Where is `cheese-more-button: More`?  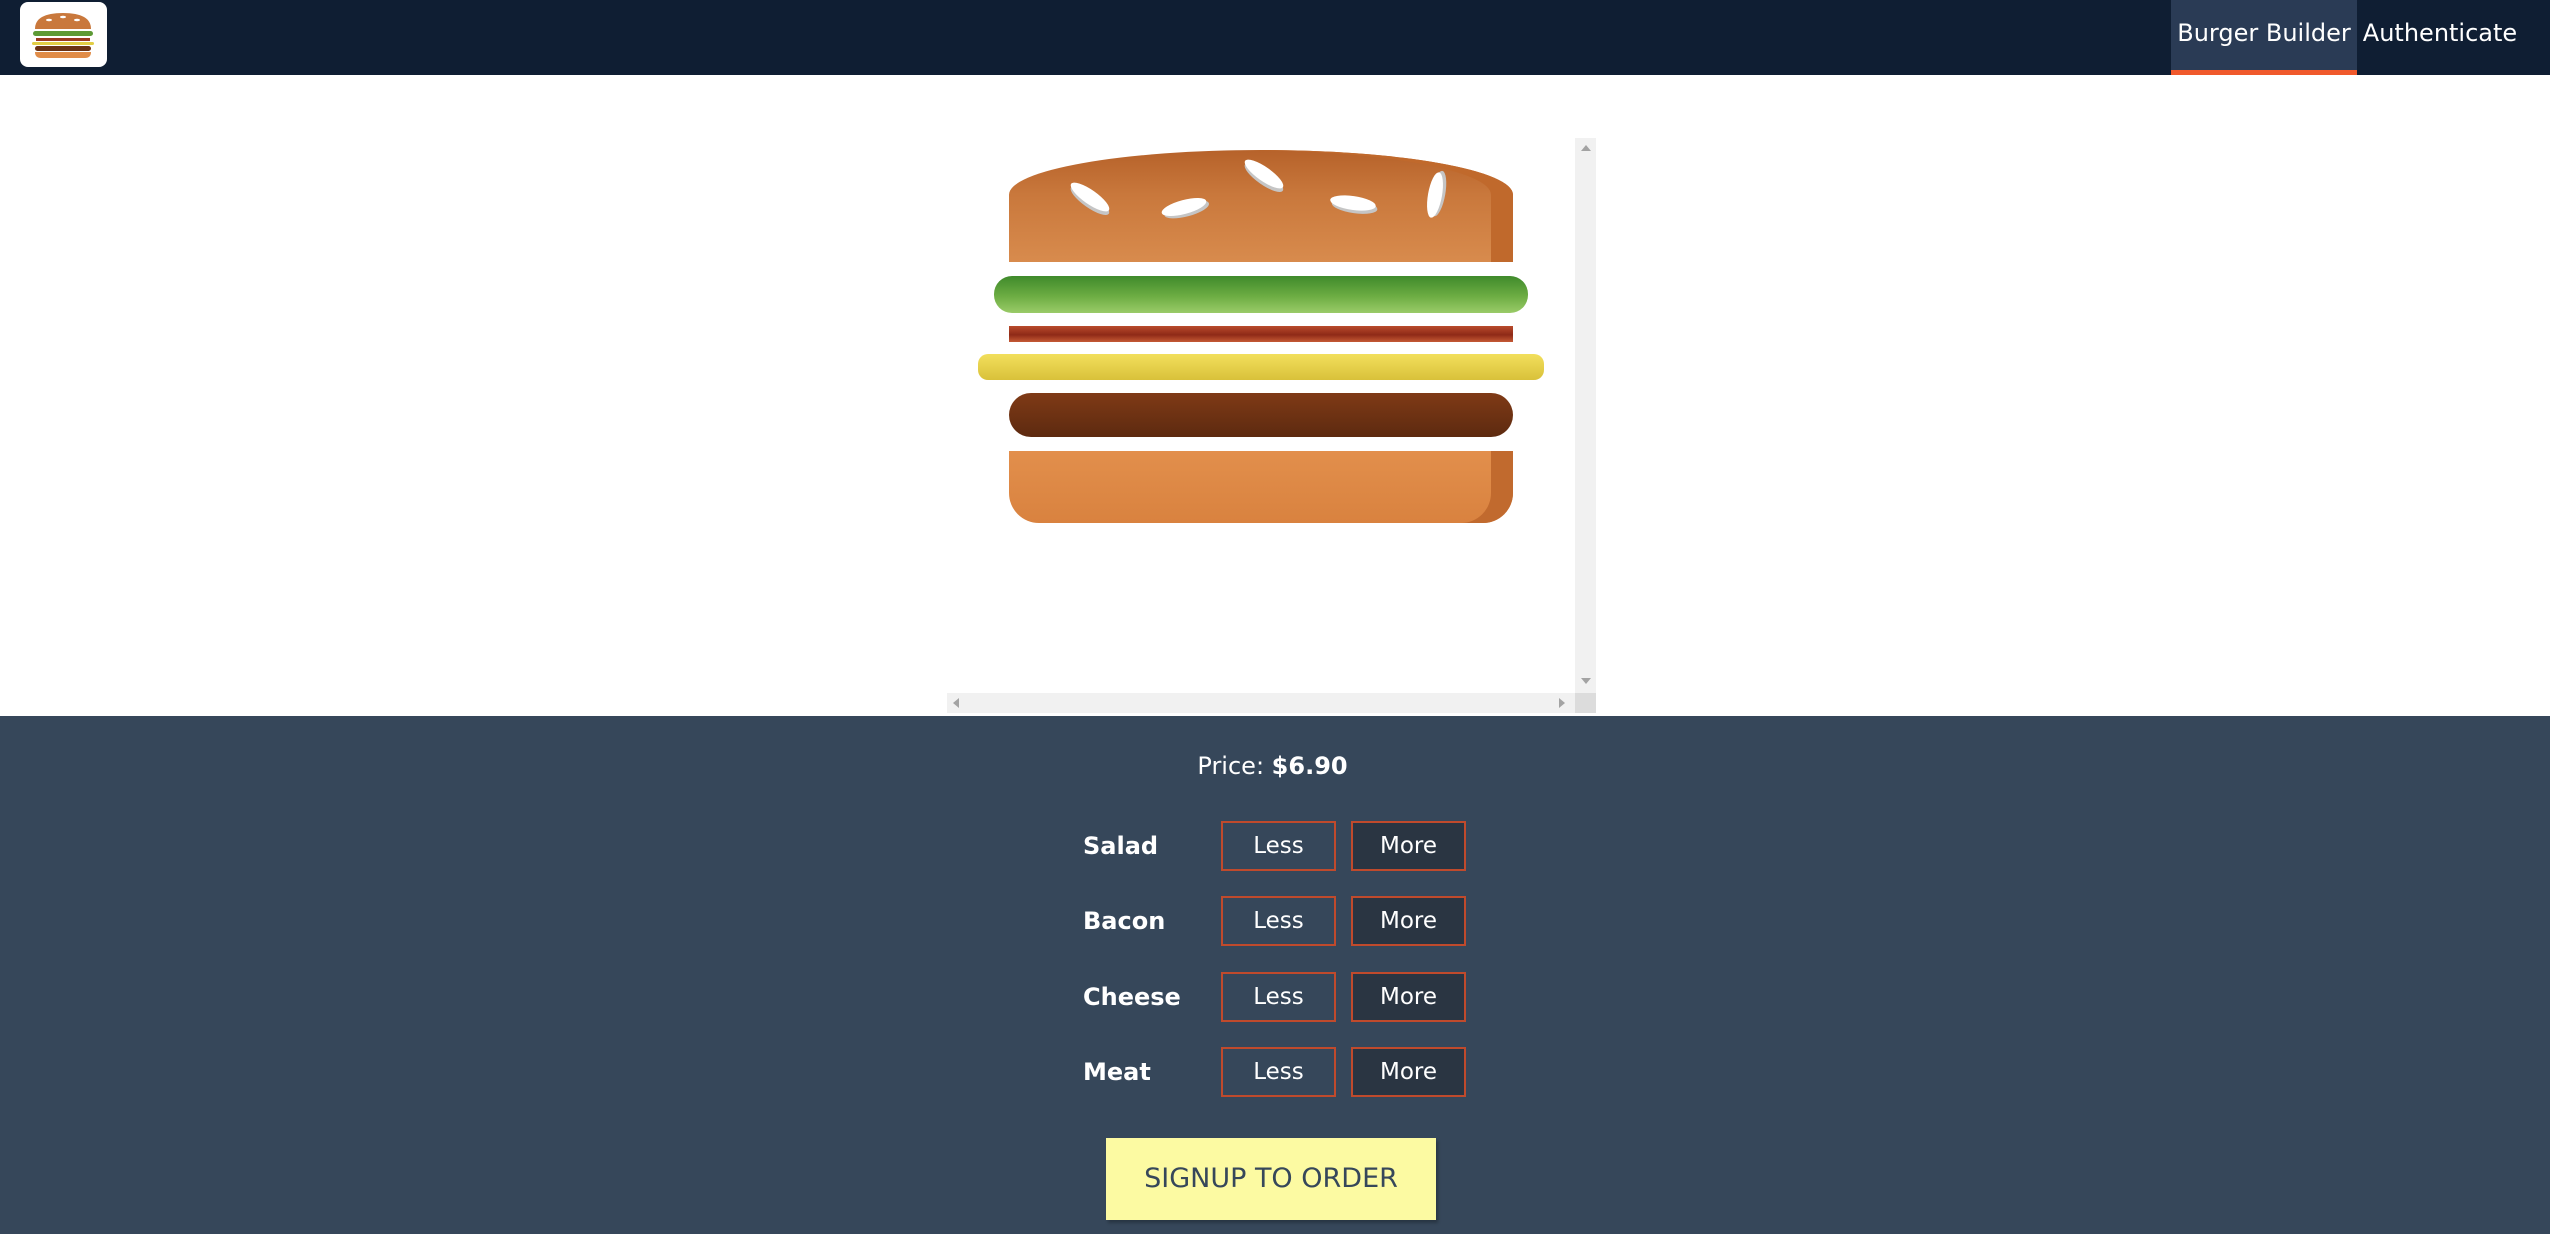 cheese-more-button: More is located at coordinates (1408, 997).